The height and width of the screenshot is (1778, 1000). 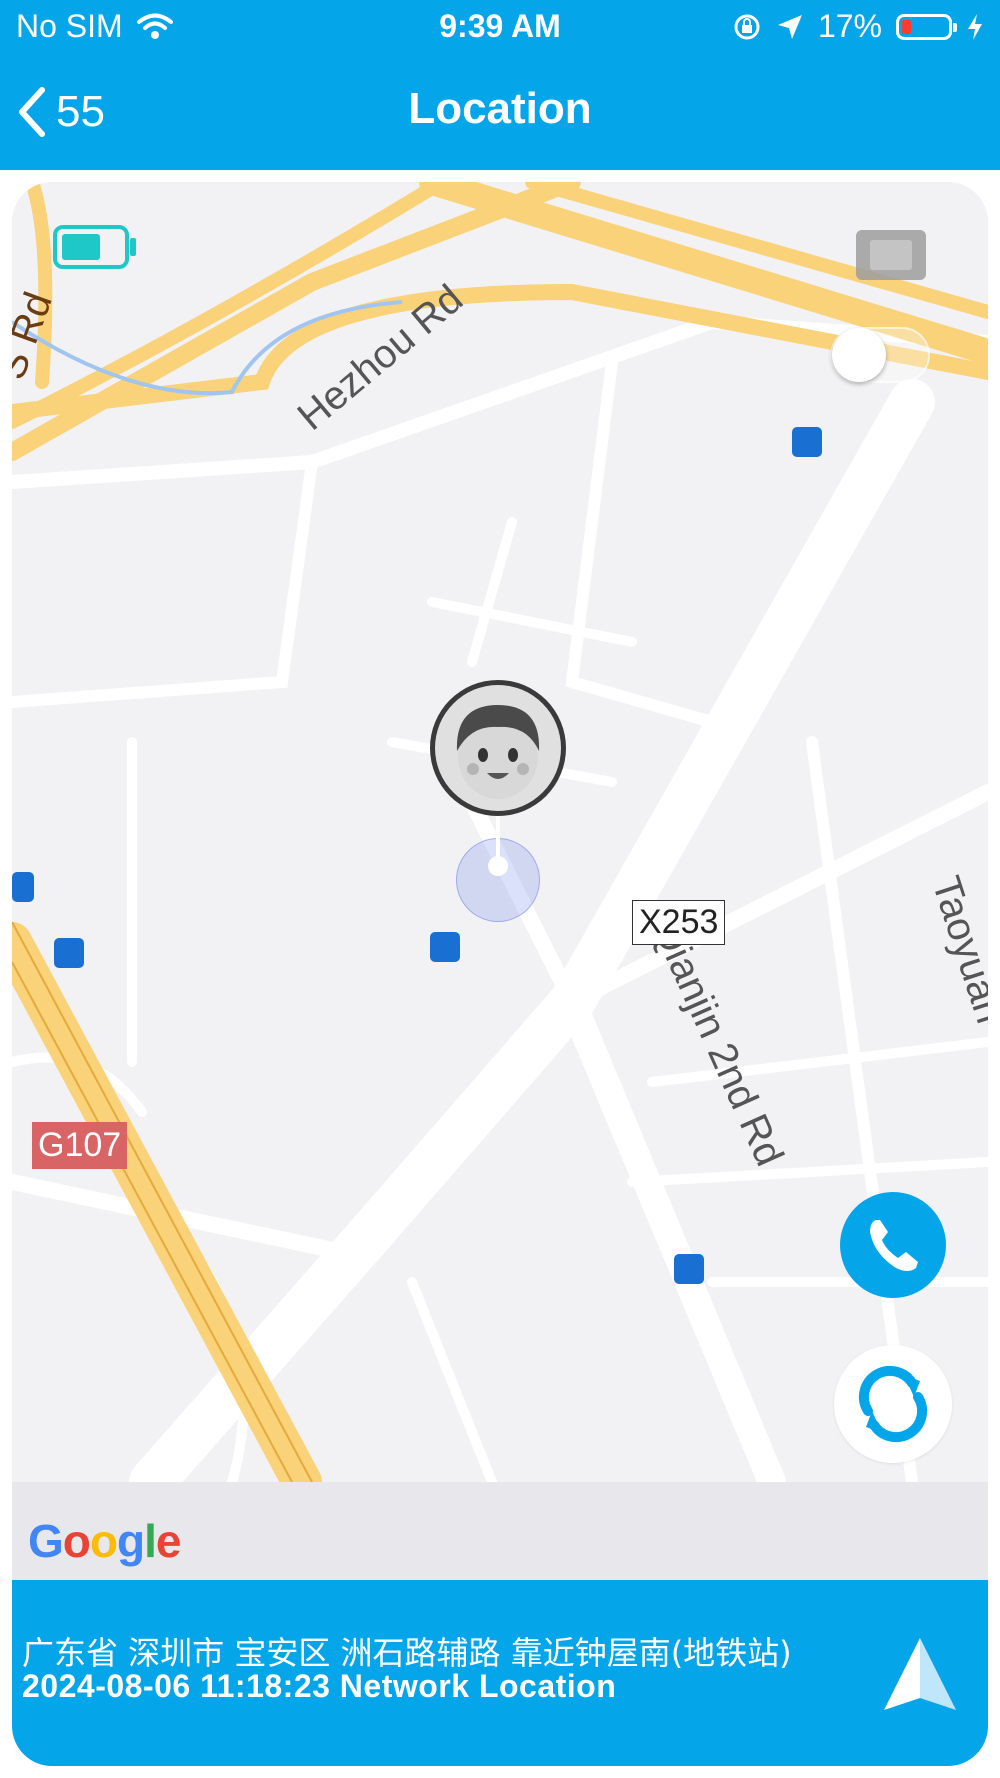 I want to click on call-button, so click(x=893, y=1245).